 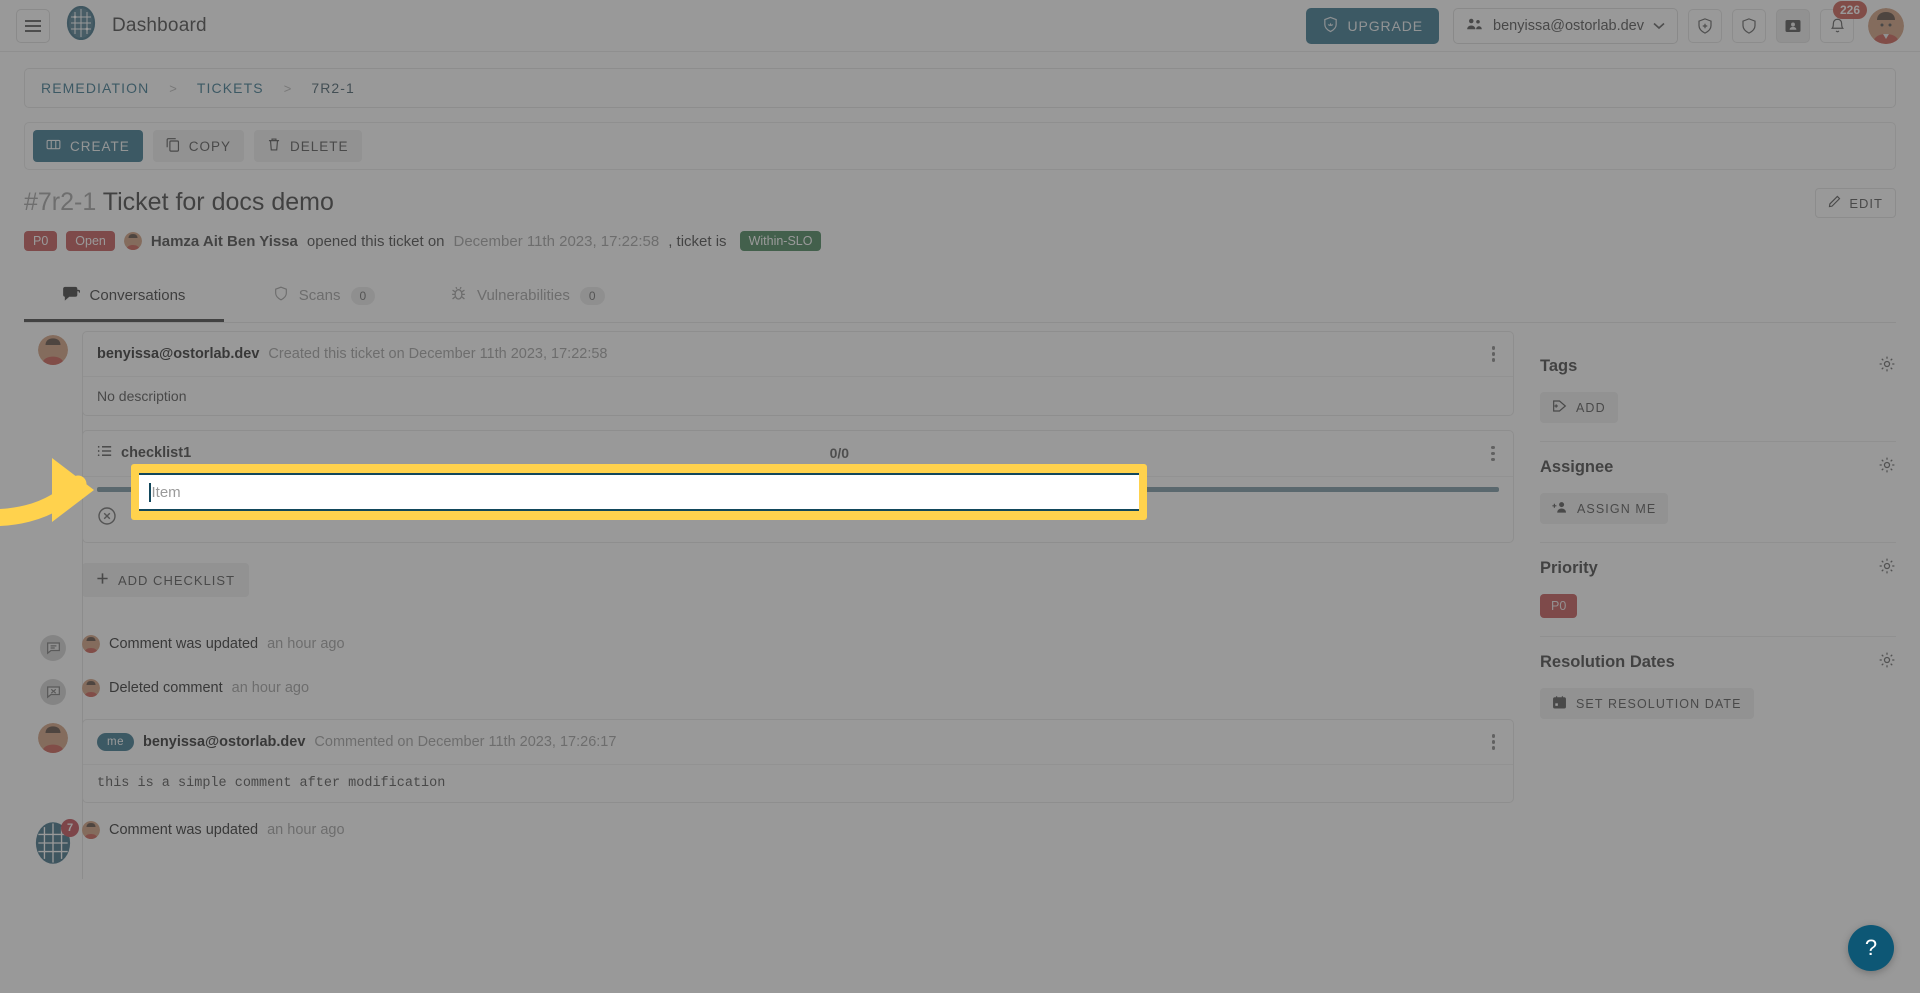 I want to click on tab-scans: Scans 0, so click(x=324, y=297).